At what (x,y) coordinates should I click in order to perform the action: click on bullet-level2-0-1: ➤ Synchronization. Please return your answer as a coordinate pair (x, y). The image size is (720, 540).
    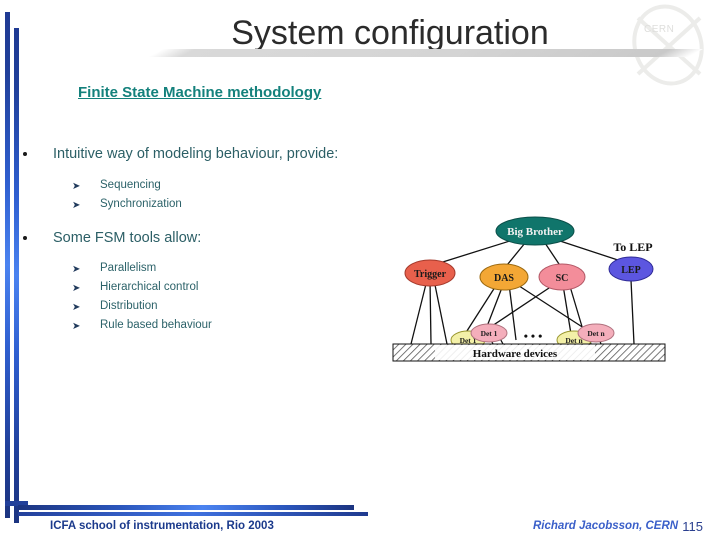
    Looking at the image, I should click on (200, 204).